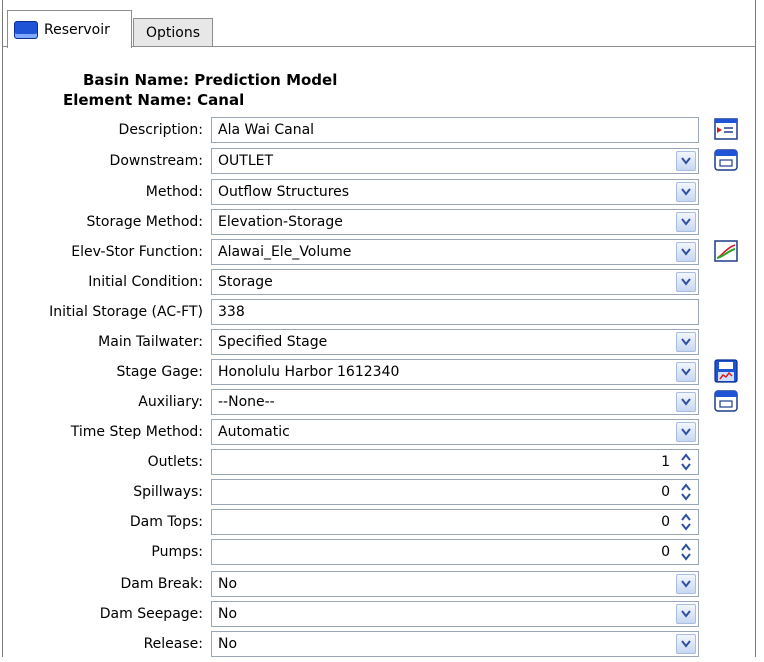  Describe the element at coordinates (455, 282) in the screenshot. I see `initial-condition-select: Storage` at that location.